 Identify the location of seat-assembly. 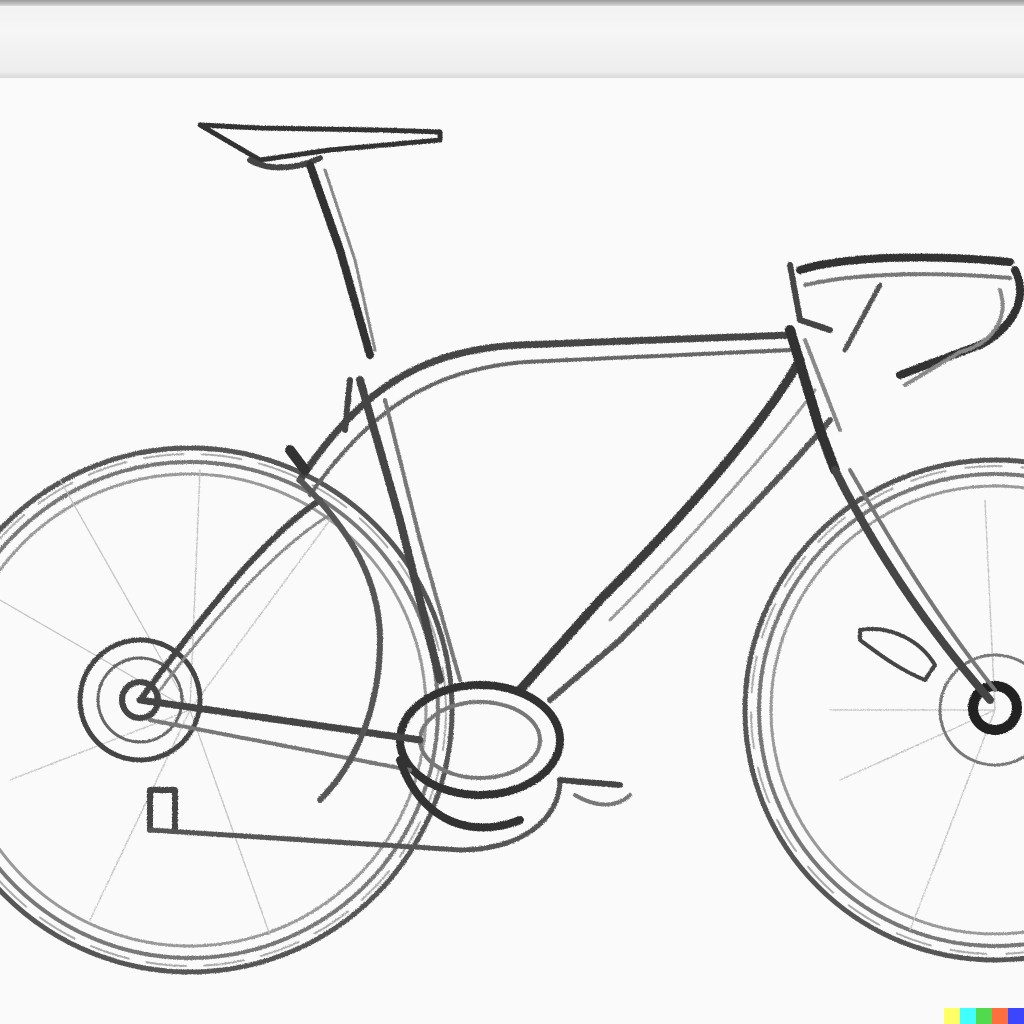
(320, 298).